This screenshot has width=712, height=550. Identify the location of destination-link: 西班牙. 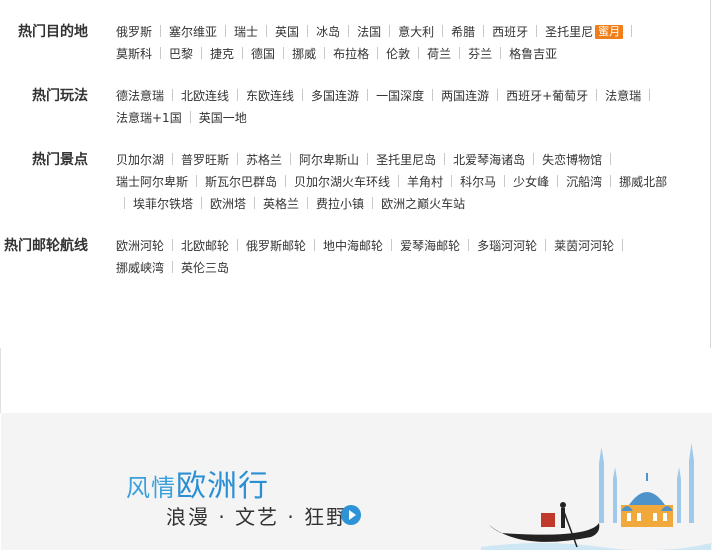
(510, 32).